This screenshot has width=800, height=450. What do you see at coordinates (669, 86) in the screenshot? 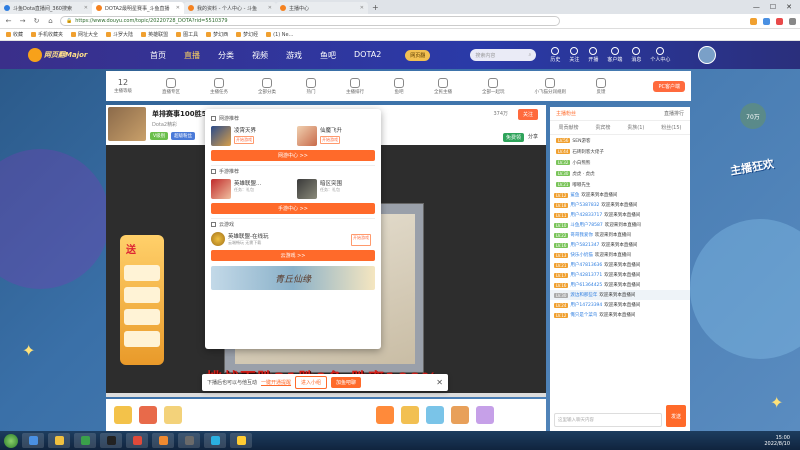
I see `pc-client-button: PC客户端` at bounding box center [669, 86].